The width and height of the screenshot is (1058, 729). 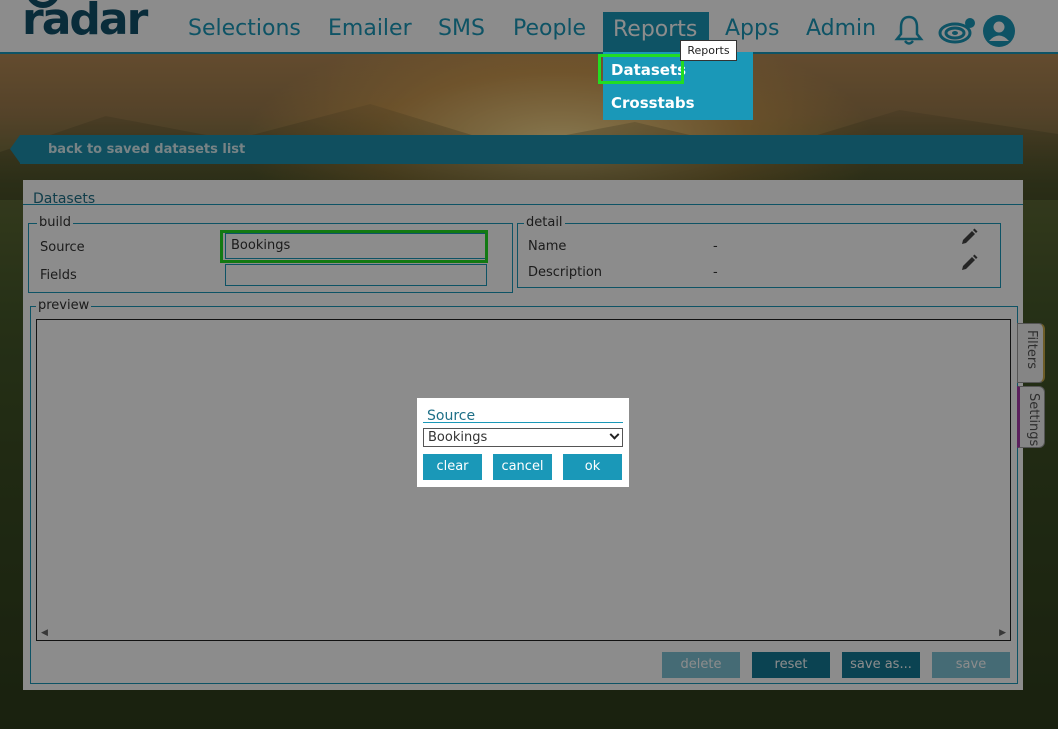 I want to click on panel-title-divider, so click(x=523, y=204).